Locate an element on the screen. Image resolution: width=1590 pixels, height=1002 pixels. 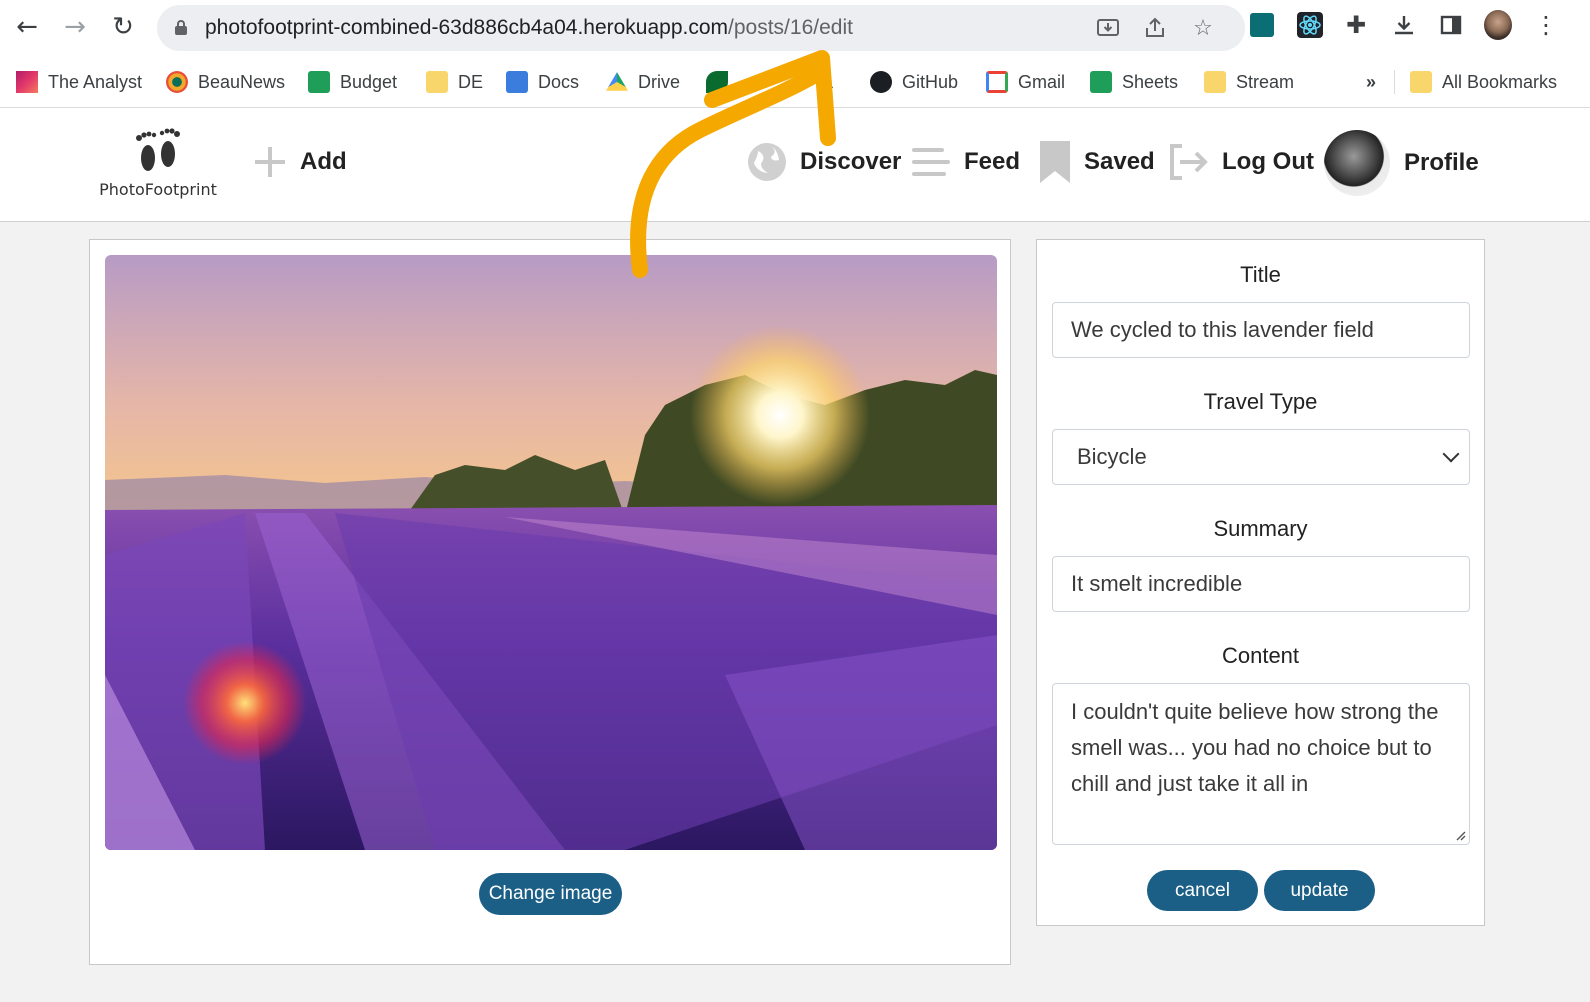
drive-icon is located at coordinates (617, 81).